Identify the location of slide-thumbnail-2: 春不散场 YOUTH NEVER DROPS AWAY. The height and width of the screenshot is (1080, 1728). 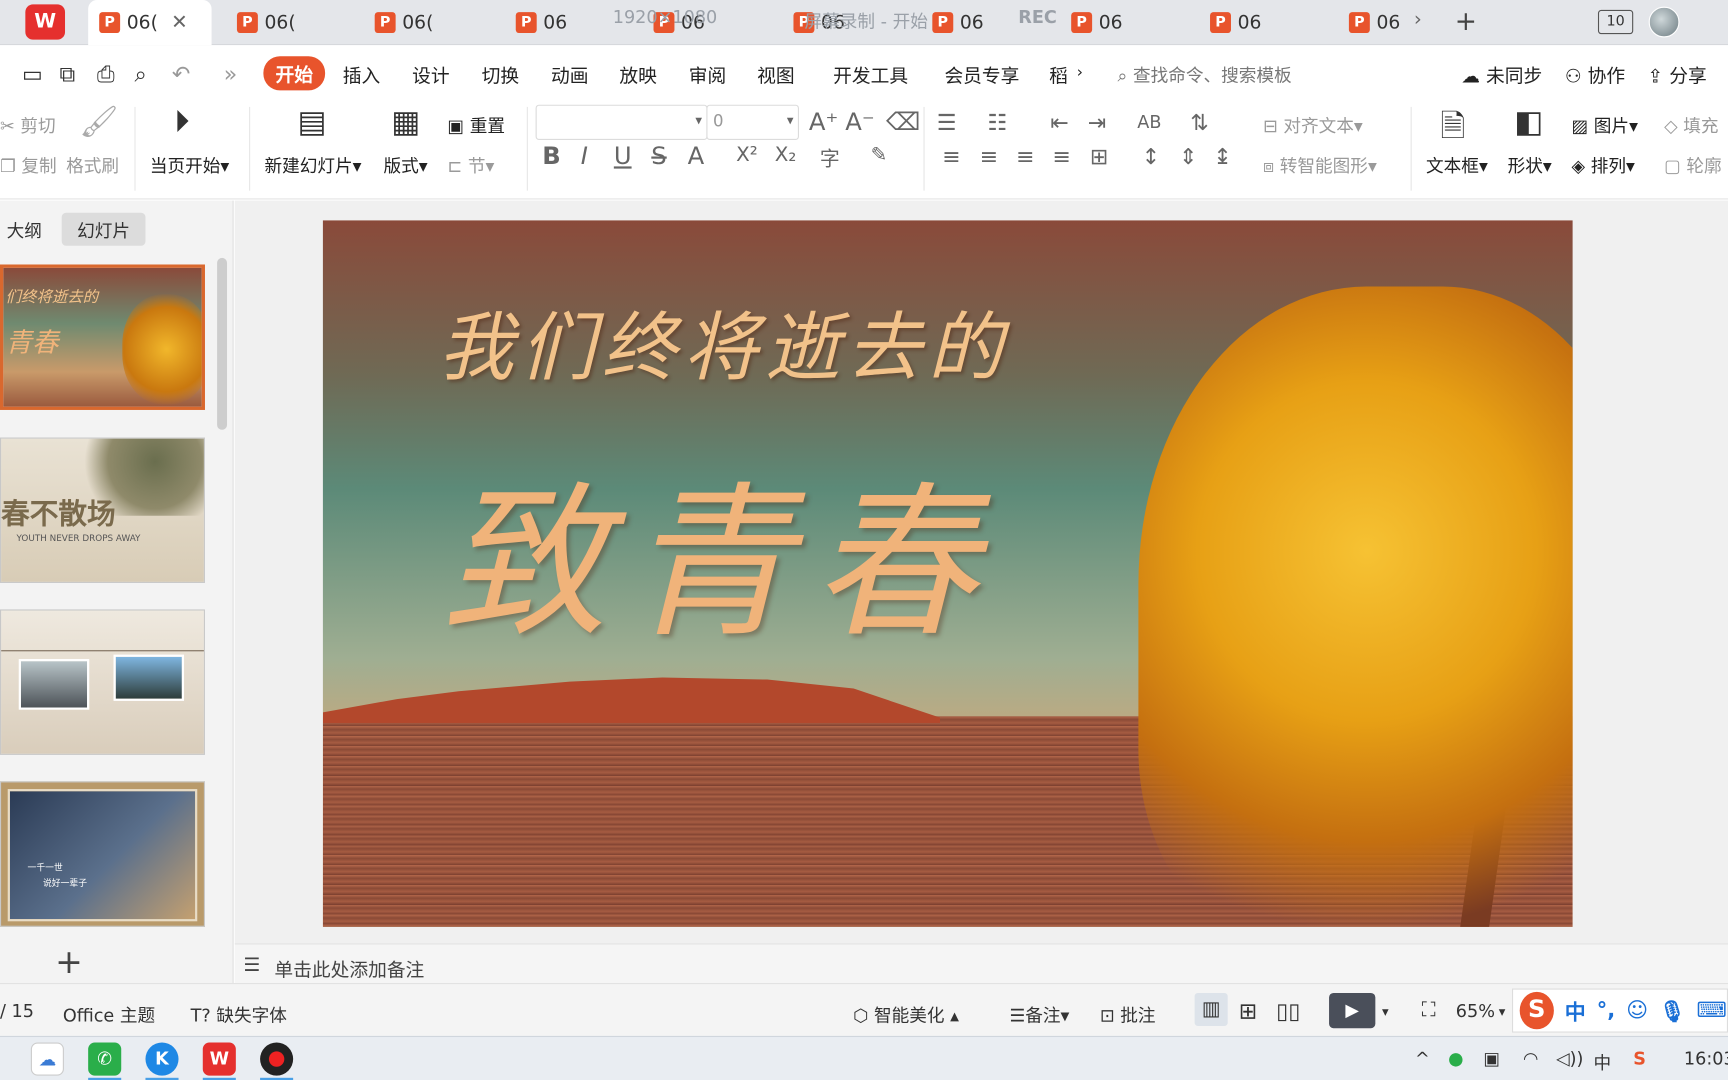
(102, 510).